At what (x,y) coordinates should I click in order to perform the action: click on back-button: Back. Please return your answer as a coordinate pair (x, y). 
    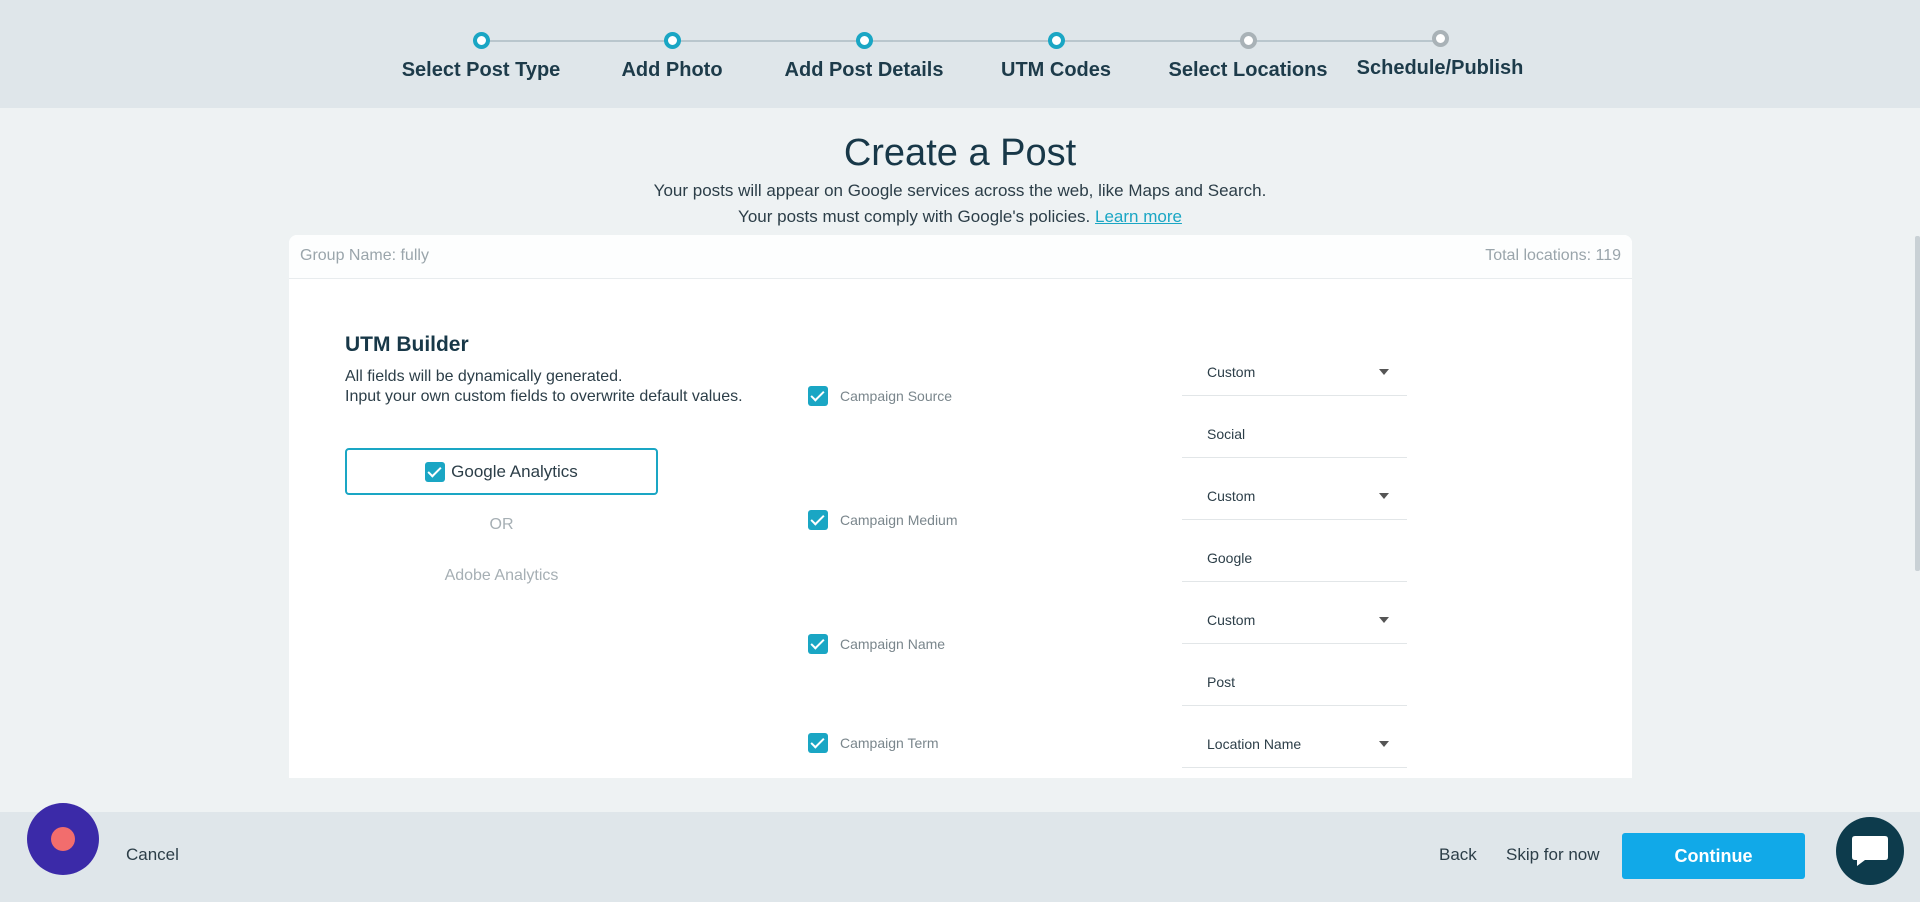
    Looking at the image, I should click on (1458, 855).